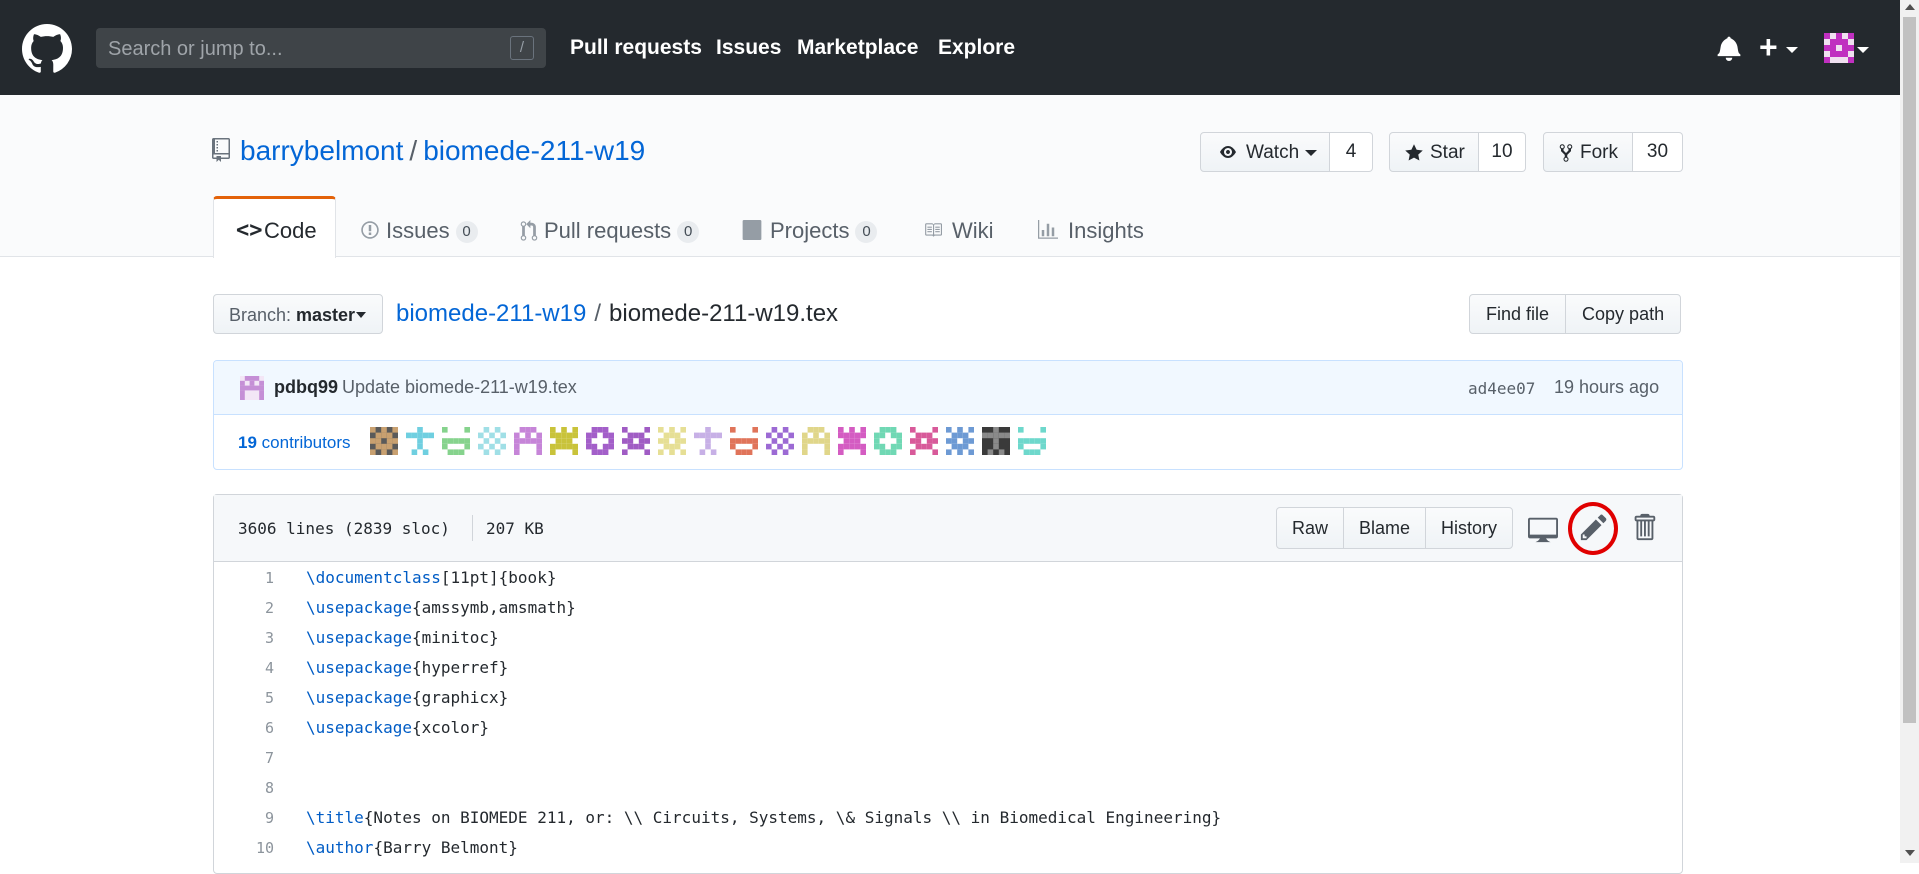 The height and width of the screenshot is (874, 1919). Describe the element at coordinates (306, 442) in the screenshot. I see `contributors-label: contributors` at that location.